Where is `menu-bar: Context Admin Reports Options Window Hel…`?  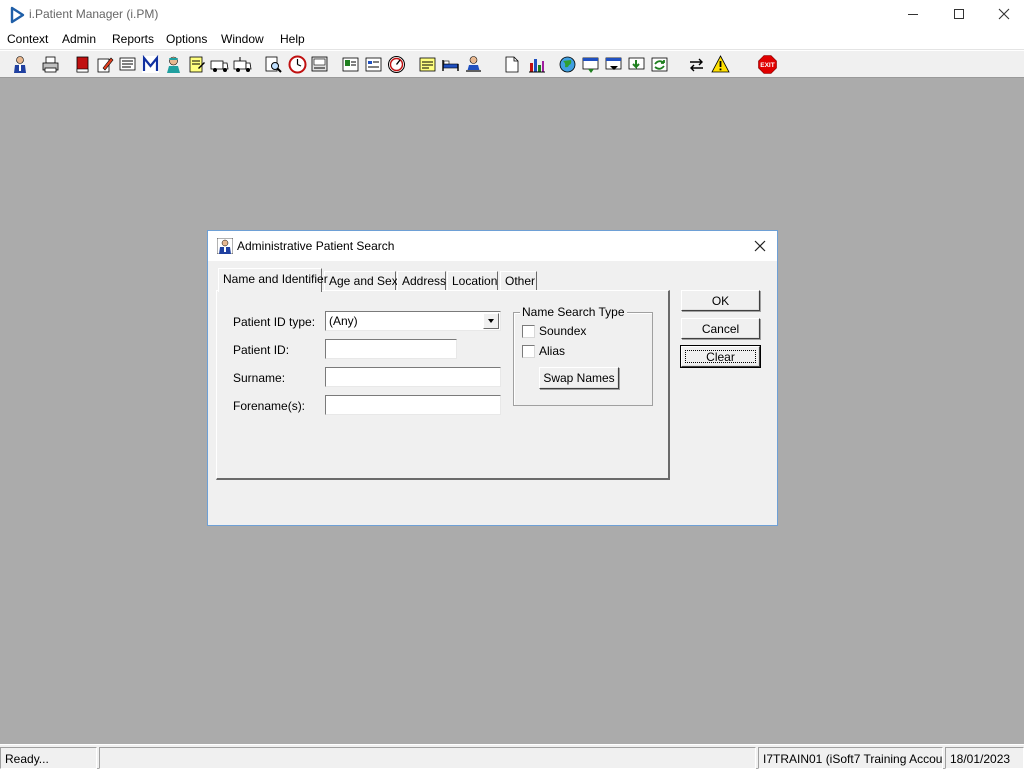 menu-bar: Context Admin Reports Options Window Hel… is located at coordinates (512, 40).